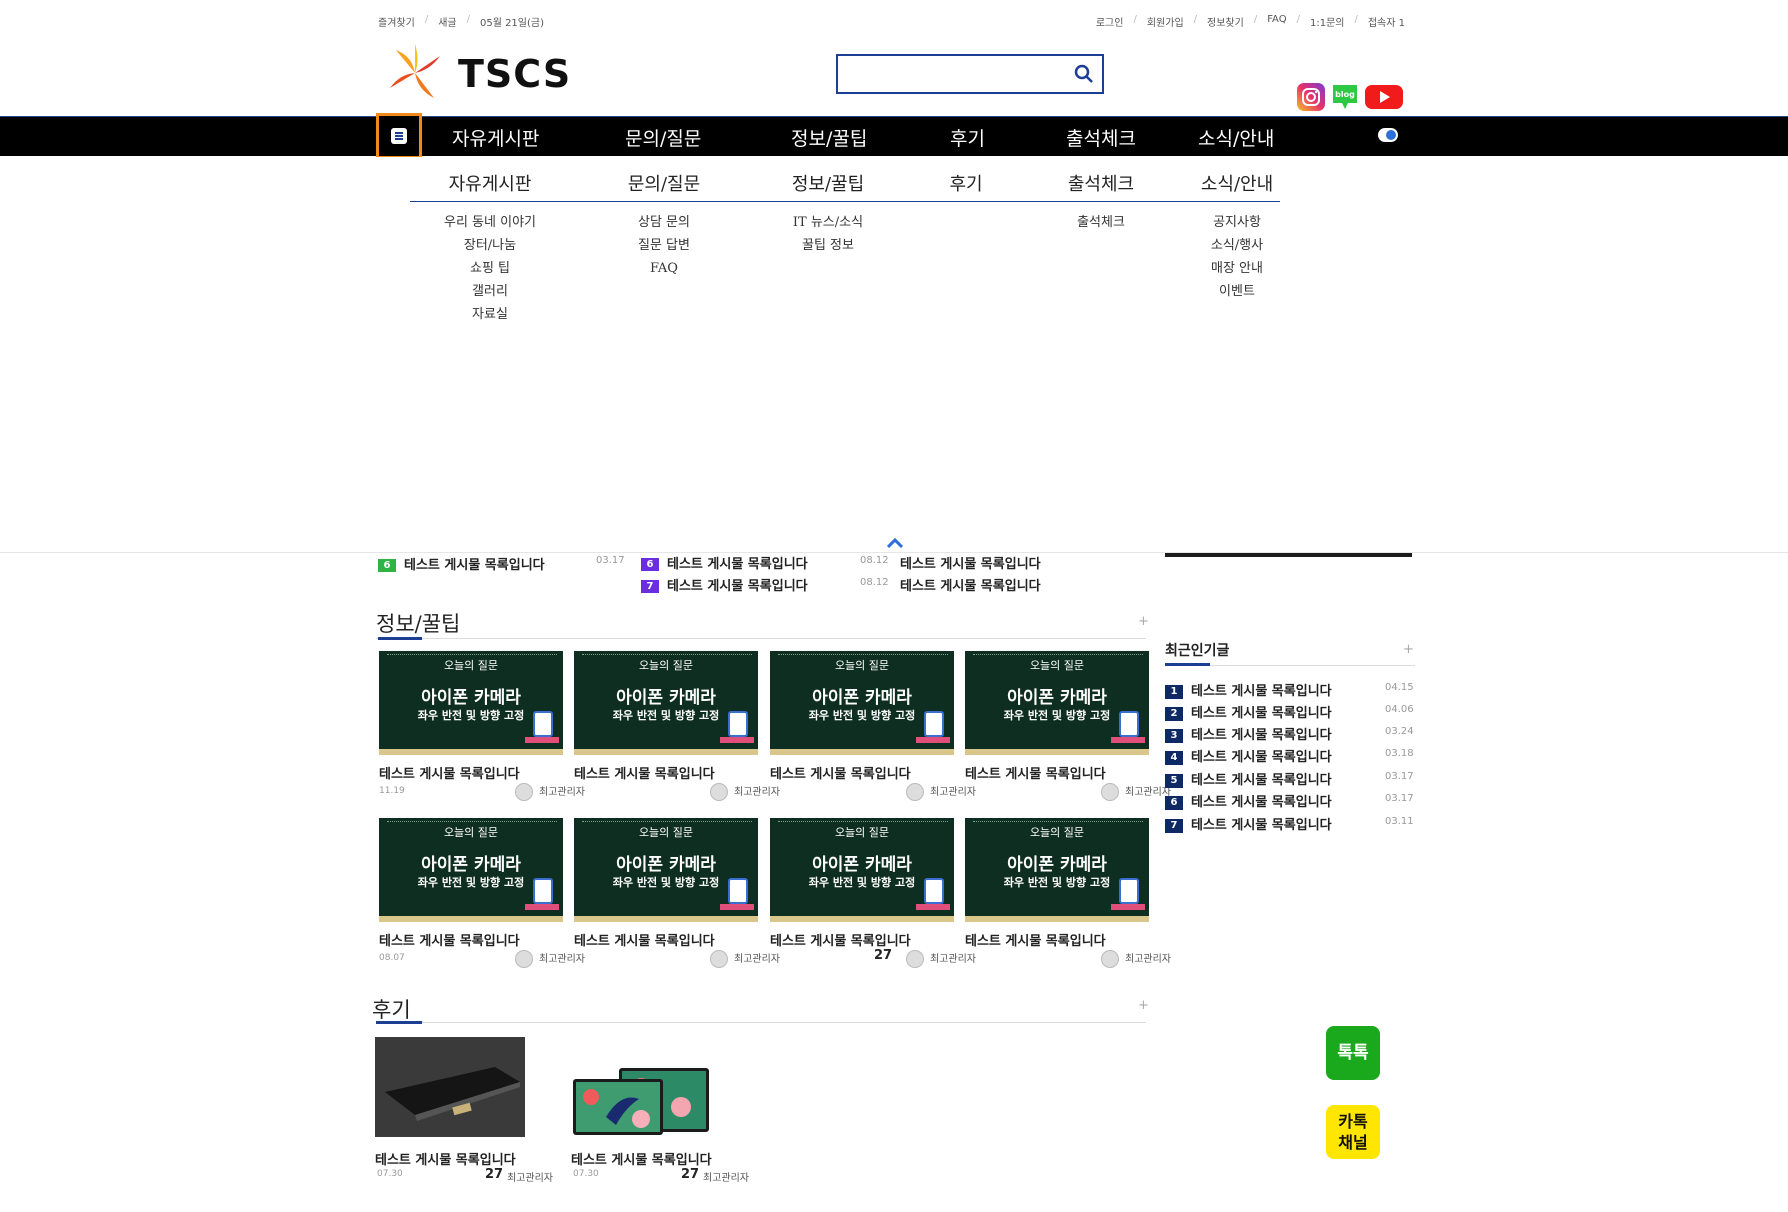  What do you see at coordinates (392, 958) in the screenshot?
I see `post-date: 08.07` at bounding box center [392, 958].